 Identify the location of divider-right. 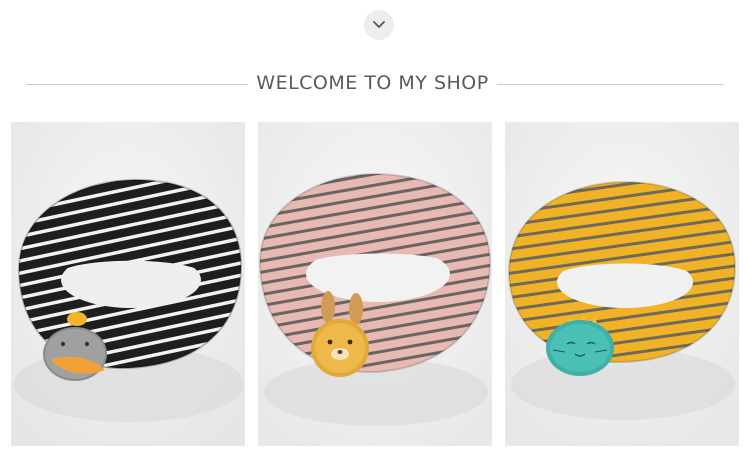
(610, 84).